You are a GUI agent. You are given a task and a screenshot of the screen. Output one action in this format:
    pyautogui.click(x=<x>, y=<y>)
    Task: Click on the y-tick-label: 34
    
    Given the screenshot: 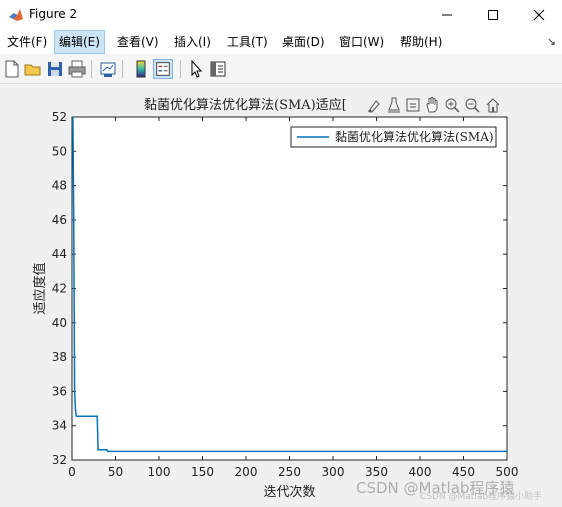 What is the action you would take?
    pyautogui.click(x=59, y=426)
    